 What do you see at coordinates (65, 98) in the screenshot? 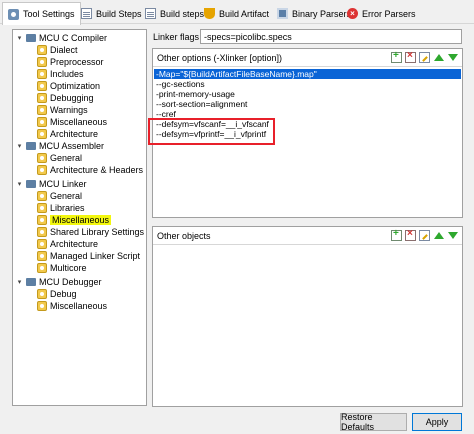
I see `tree-item-debugging: Debugging` at bounding box center [65, 98].